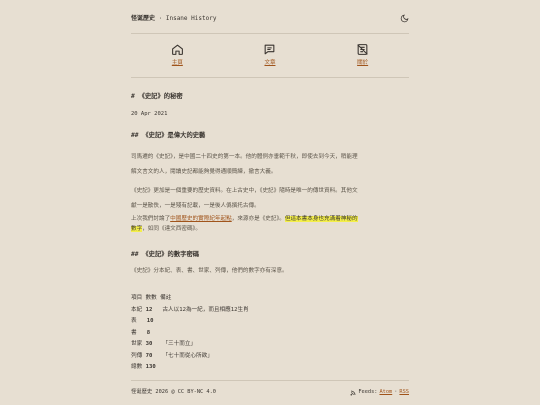  Describe the element at coordinates (362, 49) in the screenshot. I see `about-icon` at that location.